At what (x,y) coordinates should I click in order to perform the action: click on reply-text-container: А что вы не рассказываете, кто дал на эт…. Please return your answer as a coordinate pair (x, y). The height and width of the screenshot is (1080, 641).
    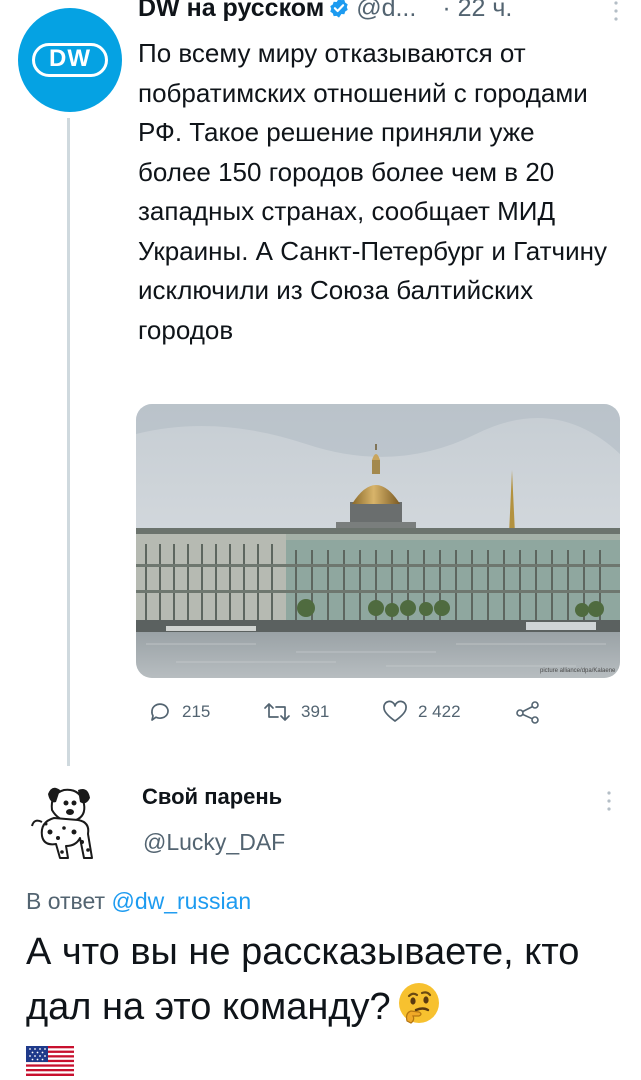
    Looking at the image, I should click on (326, 980).